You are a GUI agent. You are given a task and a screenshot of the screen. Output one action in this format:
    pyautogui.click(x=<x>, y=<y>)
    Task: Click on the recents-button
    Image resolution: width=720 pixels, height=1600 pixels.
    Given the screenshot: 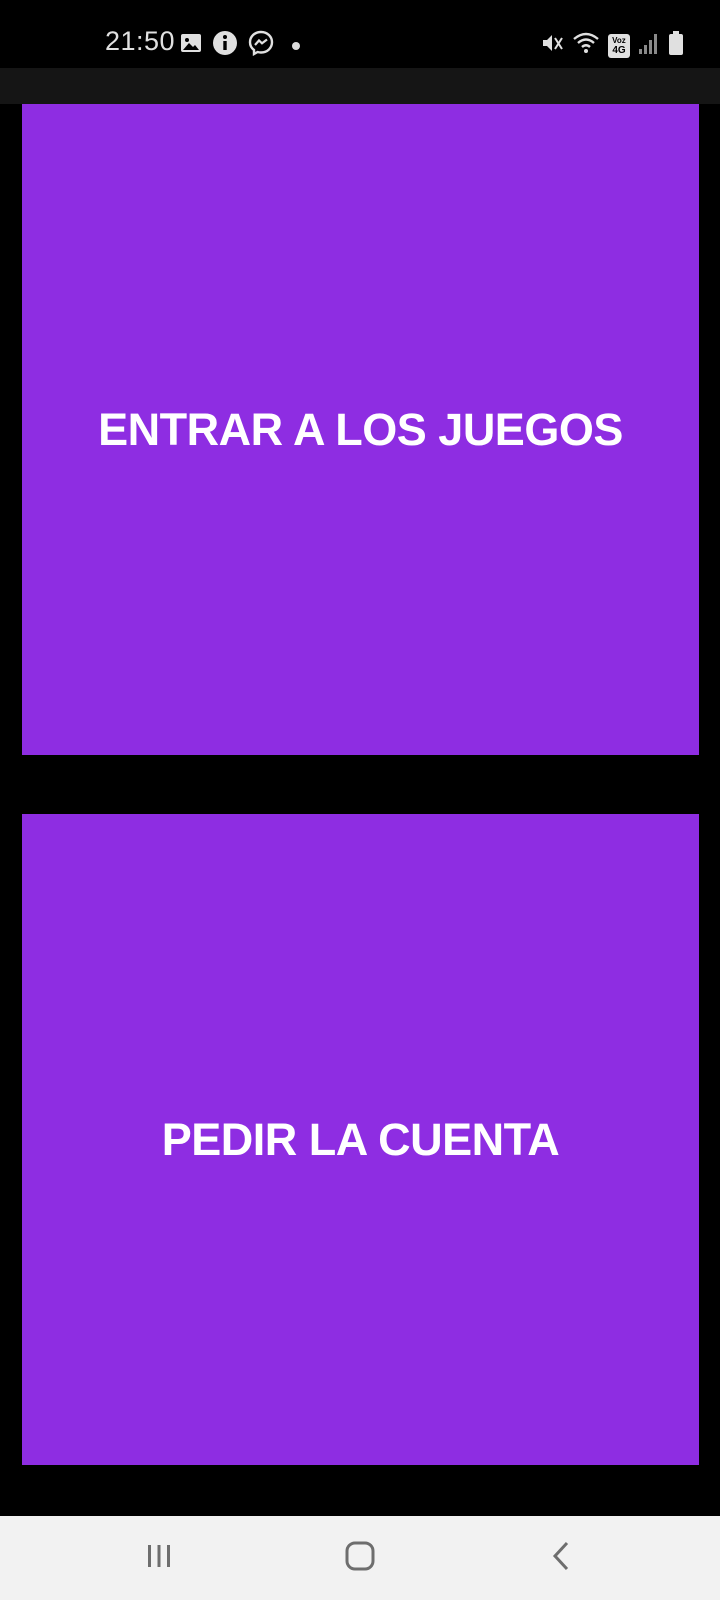 What is the action you would take?
    pyautogui.click(x=159, y=1558)
    